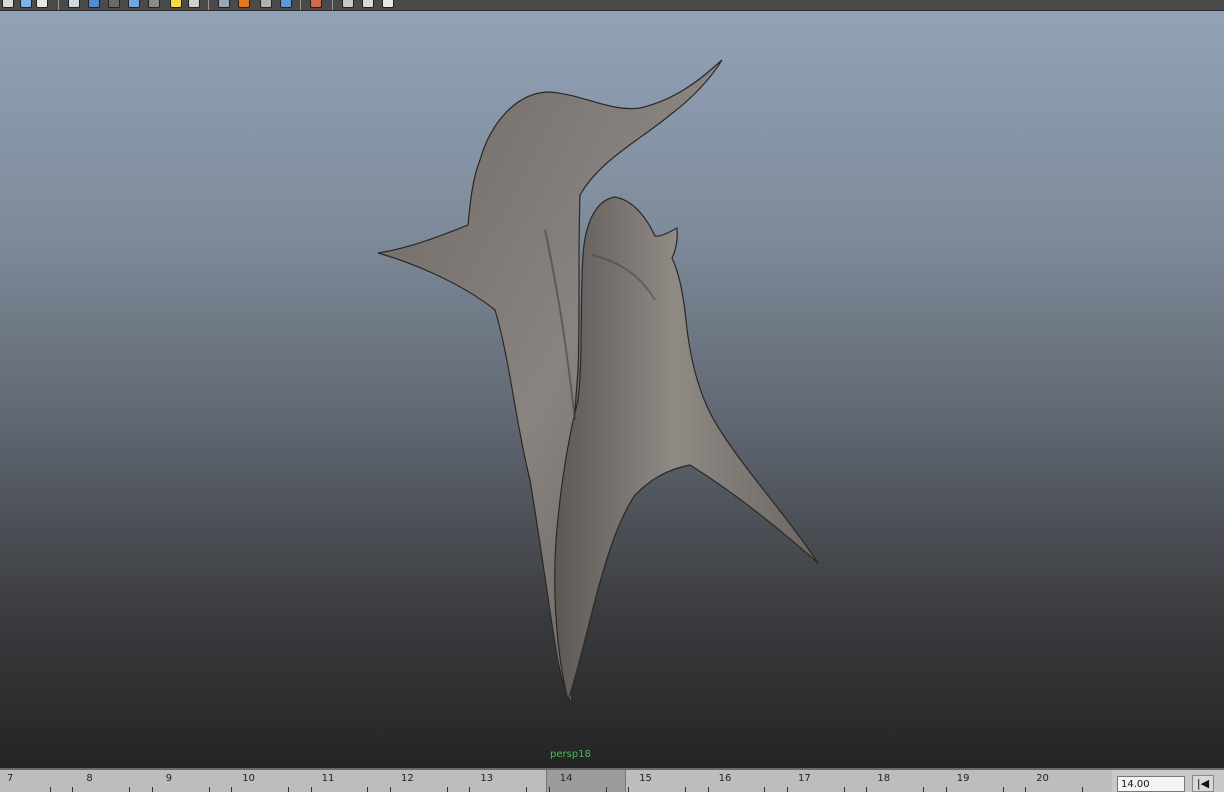 The image size is (1224, 792). I want to click on frame-label: 16, so click(725, 778).